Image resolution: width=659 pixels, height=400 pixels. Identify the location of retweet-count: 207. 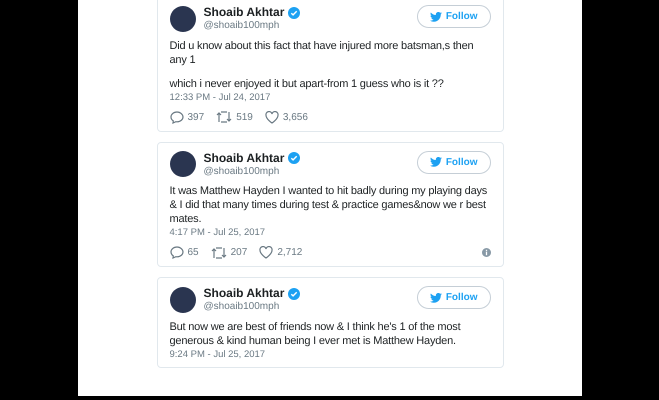
(239, 253).